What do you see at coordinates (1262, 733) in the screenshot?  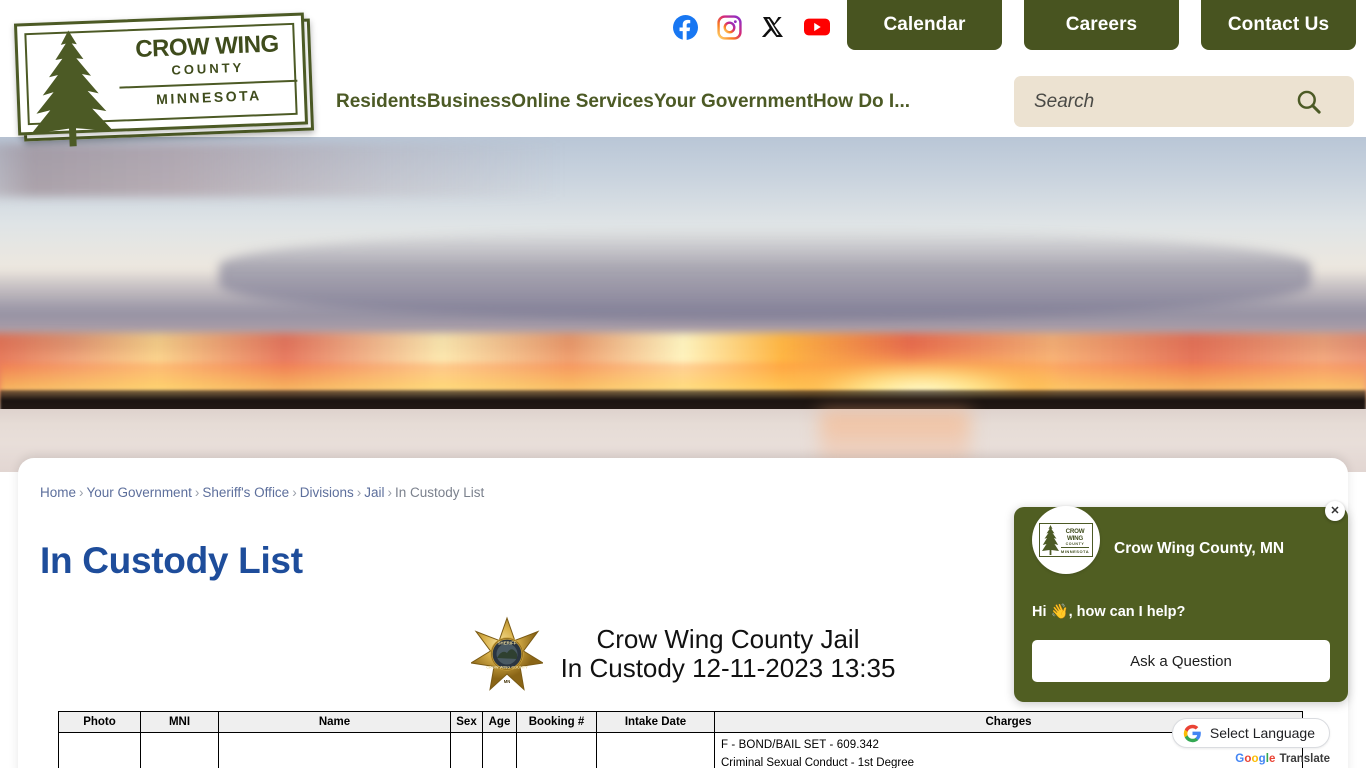 I see `select-language-label: Select Language` at bounding box center [1262, 733].